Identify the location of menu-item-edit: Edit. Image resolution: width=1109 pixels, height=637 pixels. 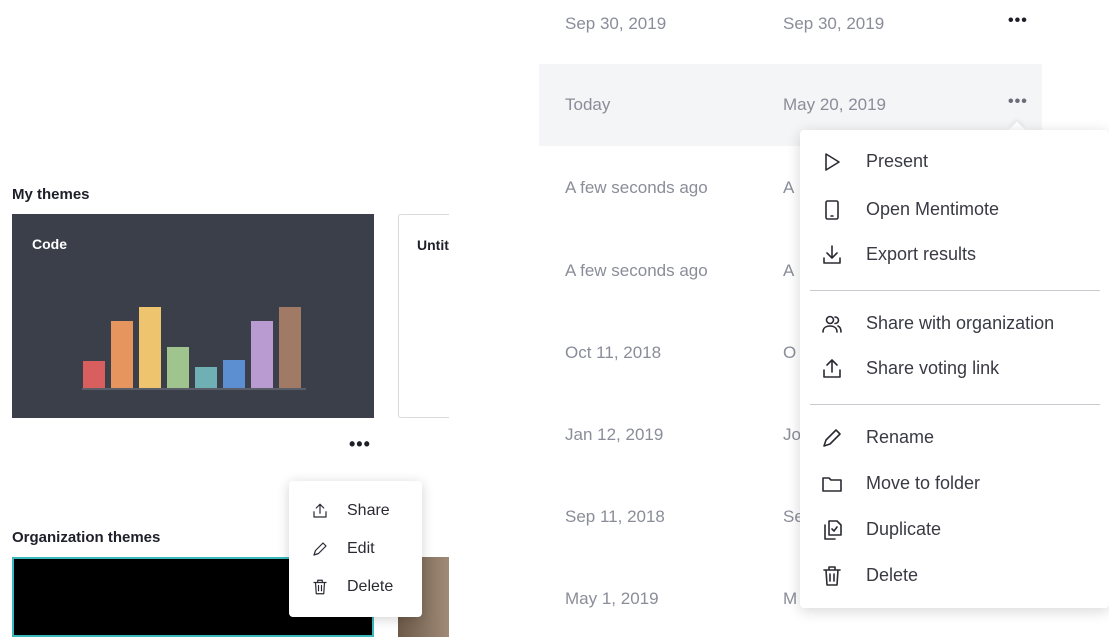
(355, 549).